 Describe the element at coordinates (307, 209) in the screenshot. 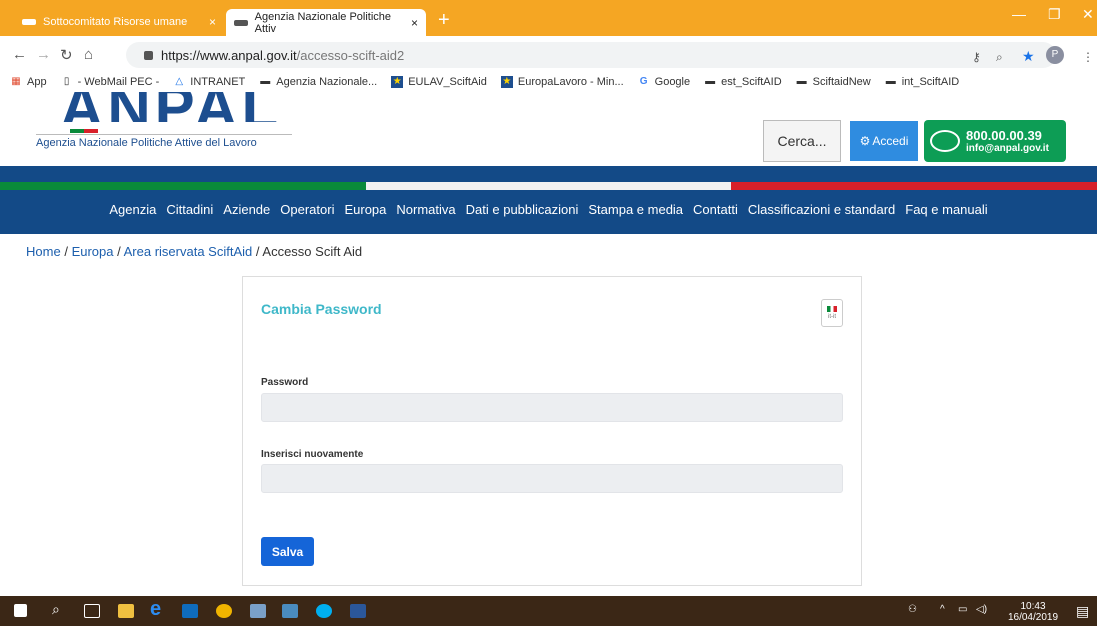

I see `nav-item-operatori: Operatori` at that location.